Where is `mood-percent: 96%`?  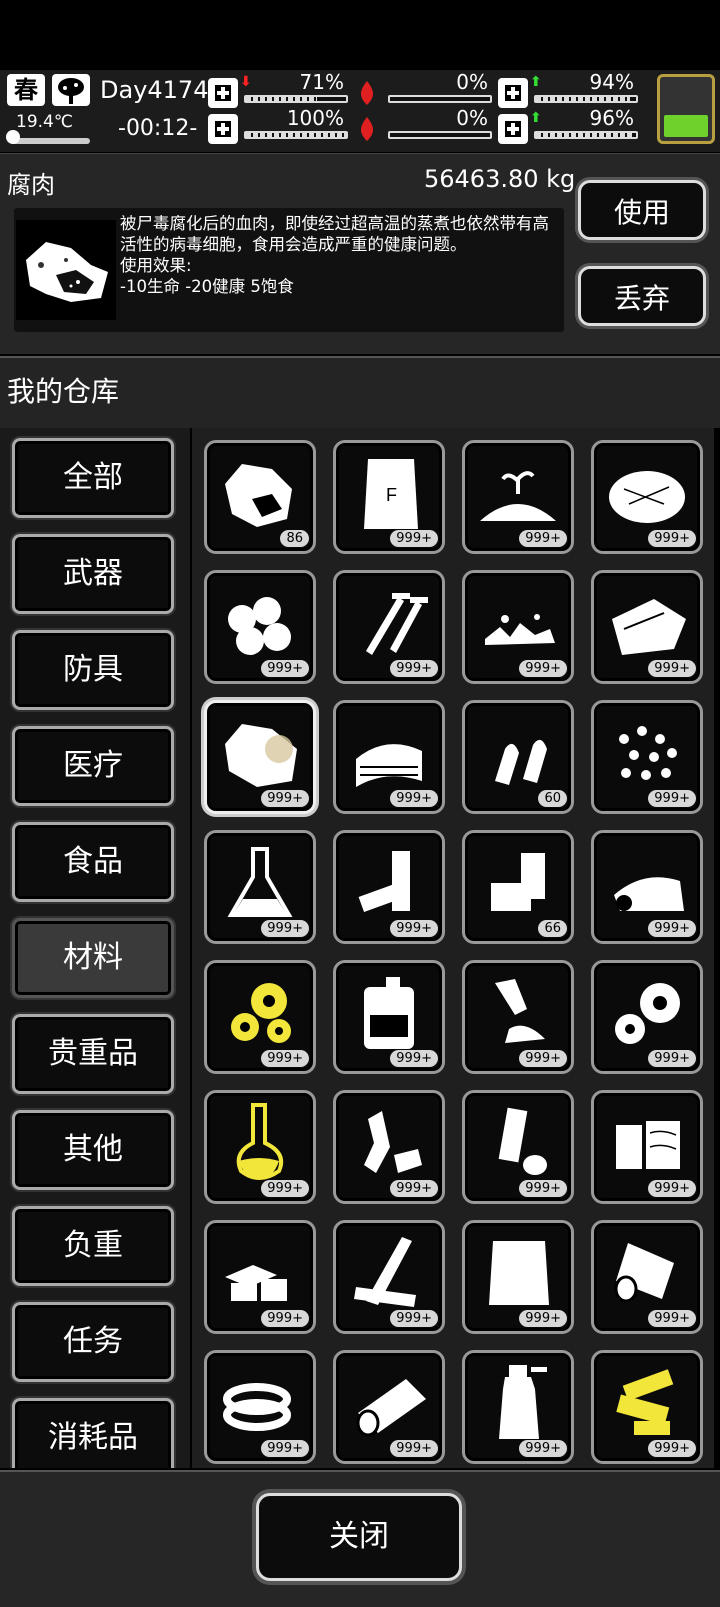
mood-percent: 96% is located at coordinates (611, 118).